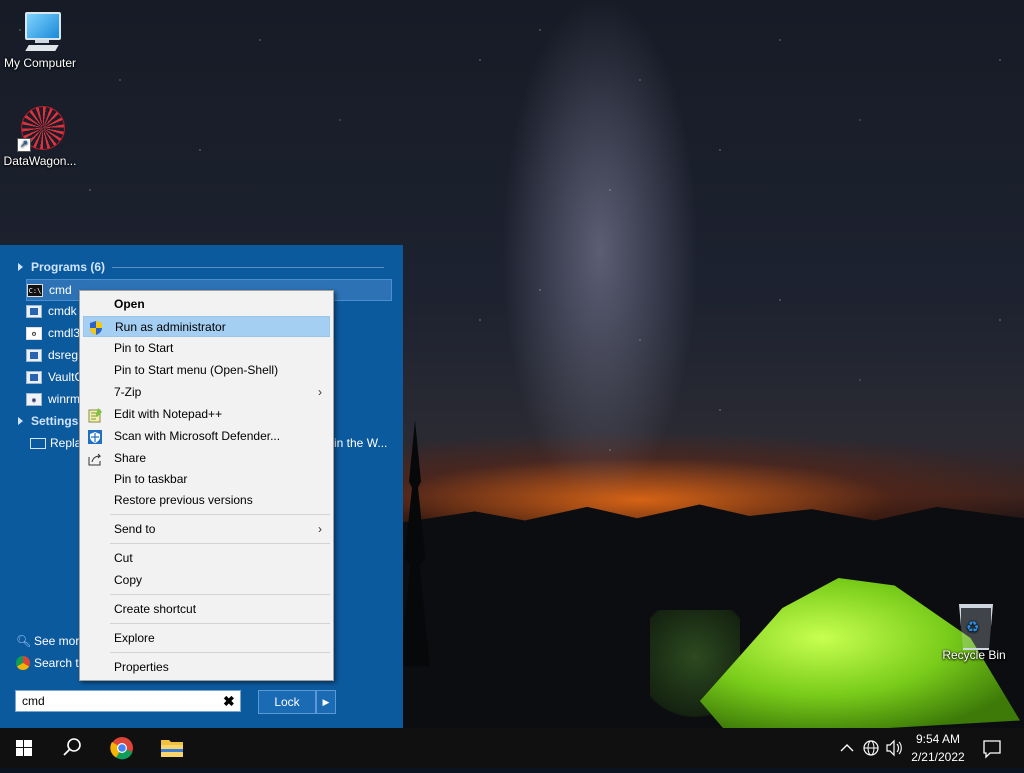 The height and width of the screenshot is (773, 1024). What do you see at coordinates (134, 638) in the screenshot?
I see `menu-item-label: Explore` at bounding box center [134, 638].